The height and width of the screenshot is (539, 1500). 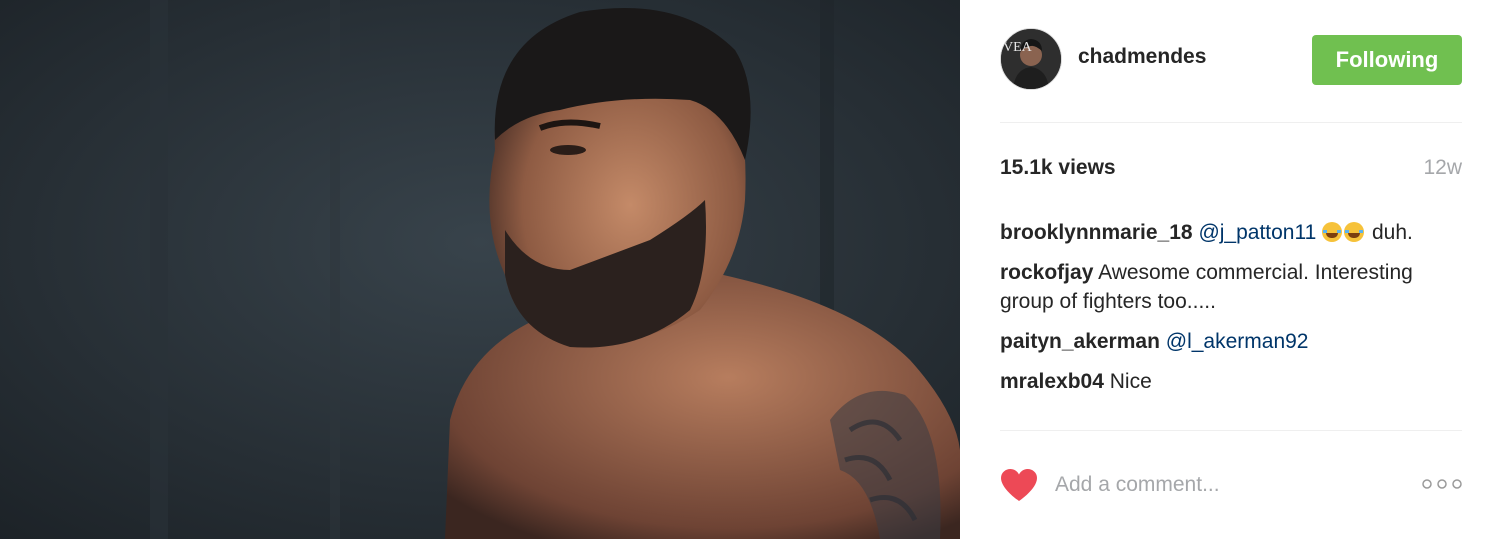 What do you see at coordinates (1220, 485) in the screenshot?
I see `comment-input` at bounding box center [1220, 485].